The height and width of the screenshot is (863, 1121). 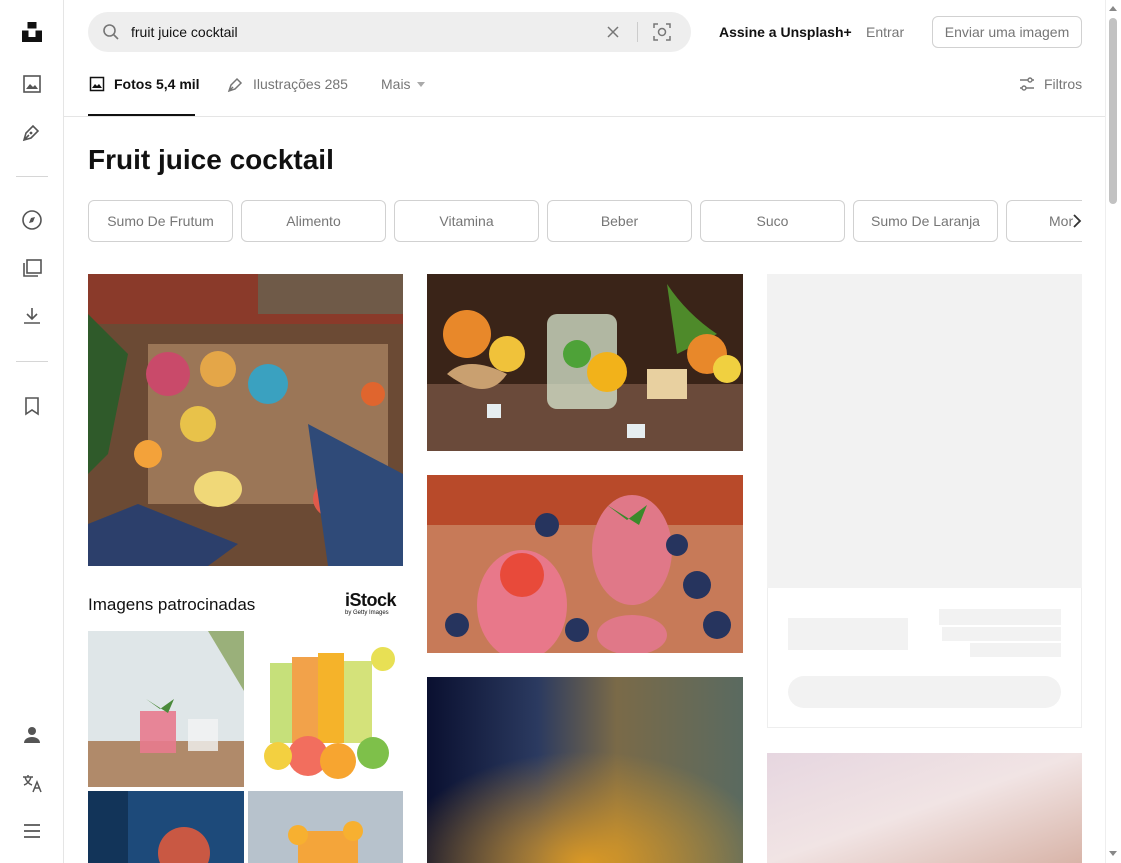 I want to click on language-icon, so click(x=32, y=783).